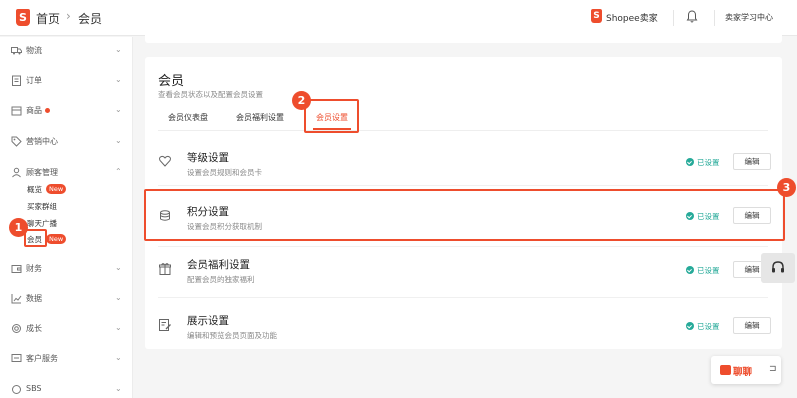 The width and height of the screenshot is (797, 398). What do you see at coordinates (218, 265) in the screenshot?
I see `row-title: 会员福利设置` at bounding box center [218, 265].